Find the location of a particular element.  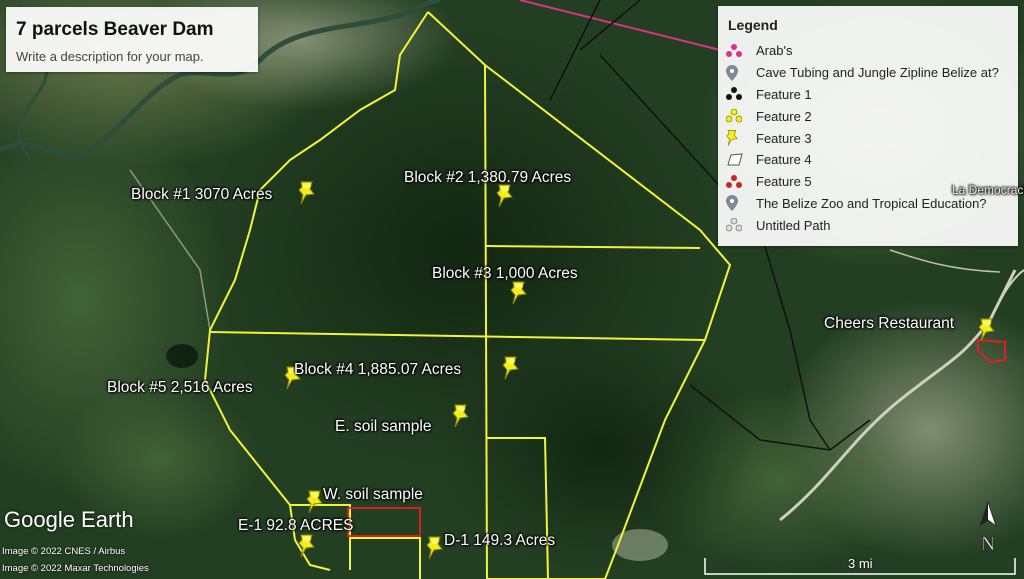

legend-label: Feature 4 is located at coordinates (784, 160).